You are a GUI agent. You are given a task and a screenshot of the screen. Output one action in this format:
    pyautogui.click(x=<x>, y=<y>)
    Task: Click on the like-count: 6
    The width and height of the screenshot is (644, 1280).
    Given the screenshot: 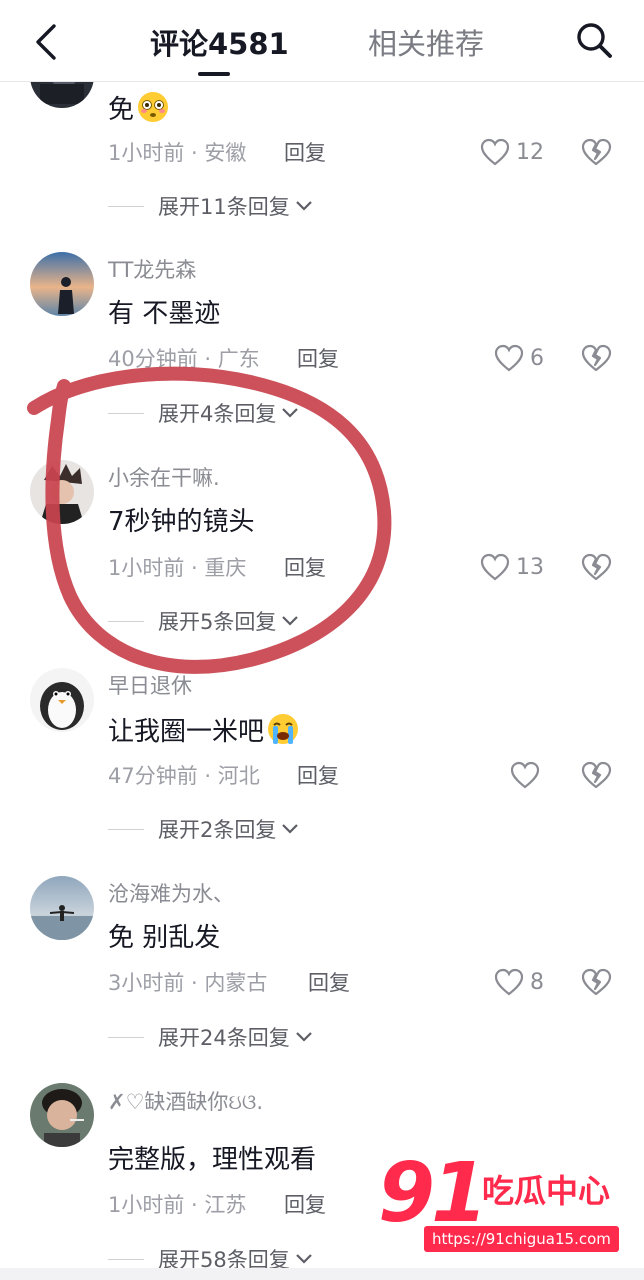 What is the action you would take?
    pyautogui.click(x=537, y=358)
    